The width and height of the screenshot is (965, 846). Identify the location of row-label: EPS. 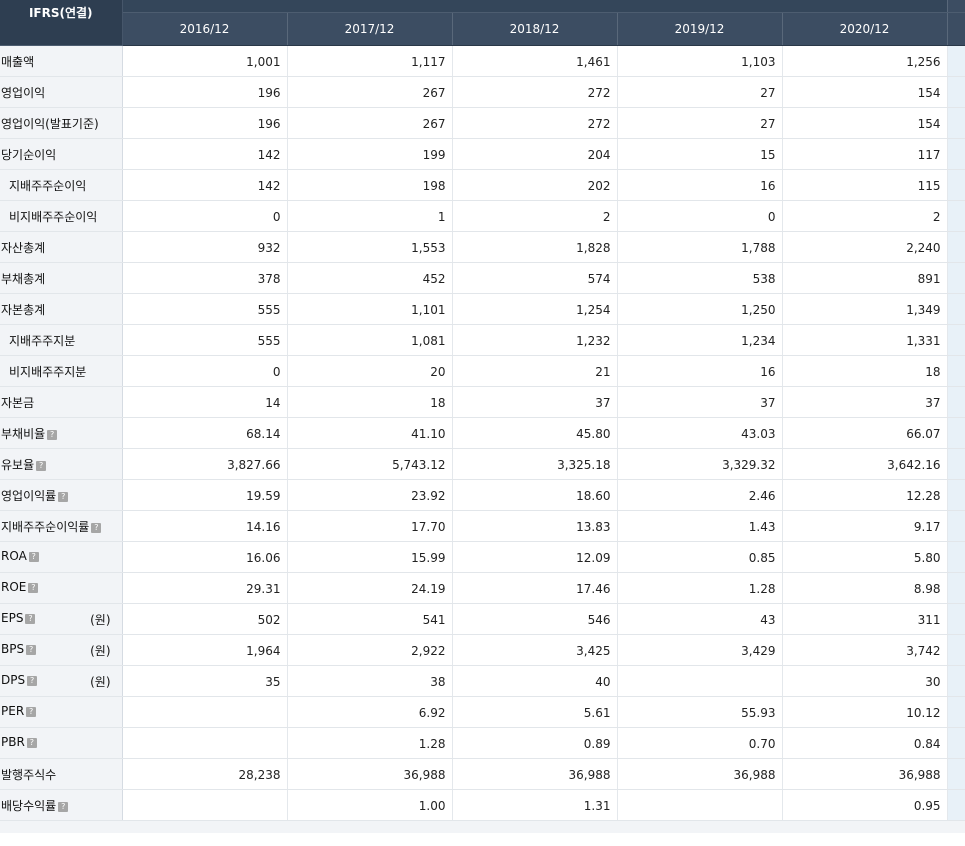
(12, 618).